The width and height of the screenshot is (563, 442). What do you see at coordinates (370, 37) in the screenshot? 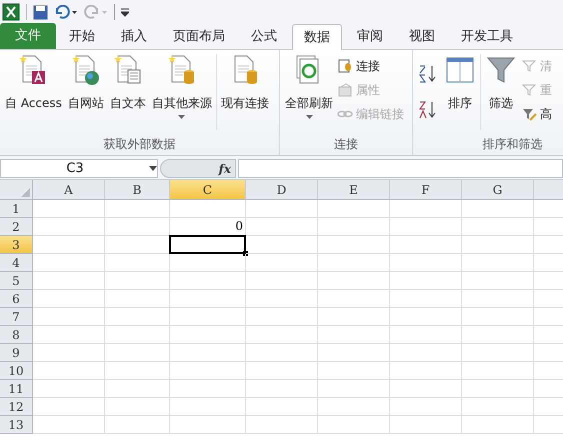
I see `ribbon-tab: 审阅` at bounding box center [370, 37].